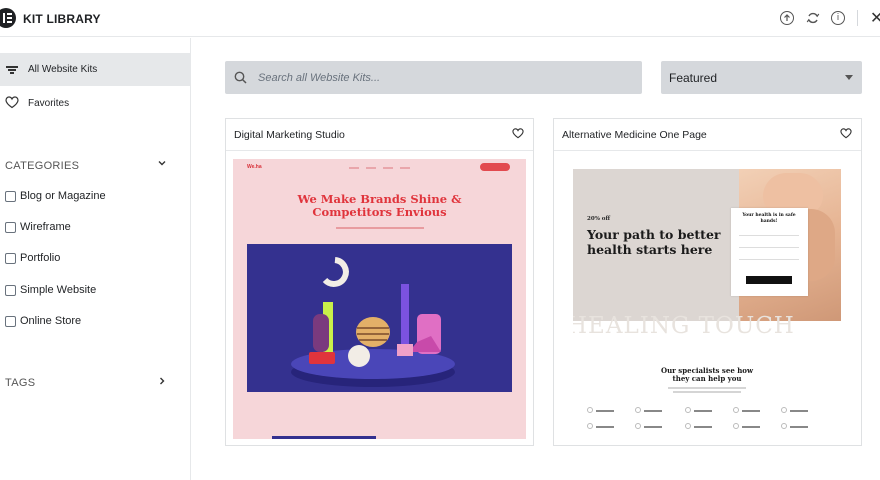  I want to click on category-label: Blog or Magazine, so click(63, 196).